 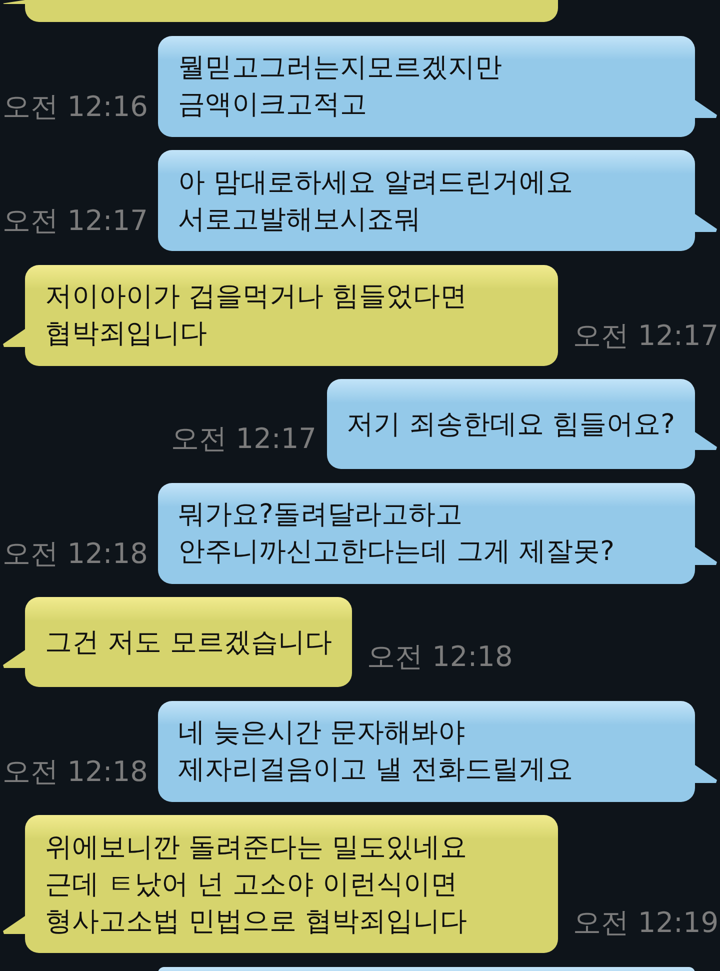 What do you see at coordinates (376, 751) in the screenshot?
I see `message-text: 네 늦은시간 문자해봐야 제자리걸음이고 낼 전화드릴게요` at bounding box center [376, 751].